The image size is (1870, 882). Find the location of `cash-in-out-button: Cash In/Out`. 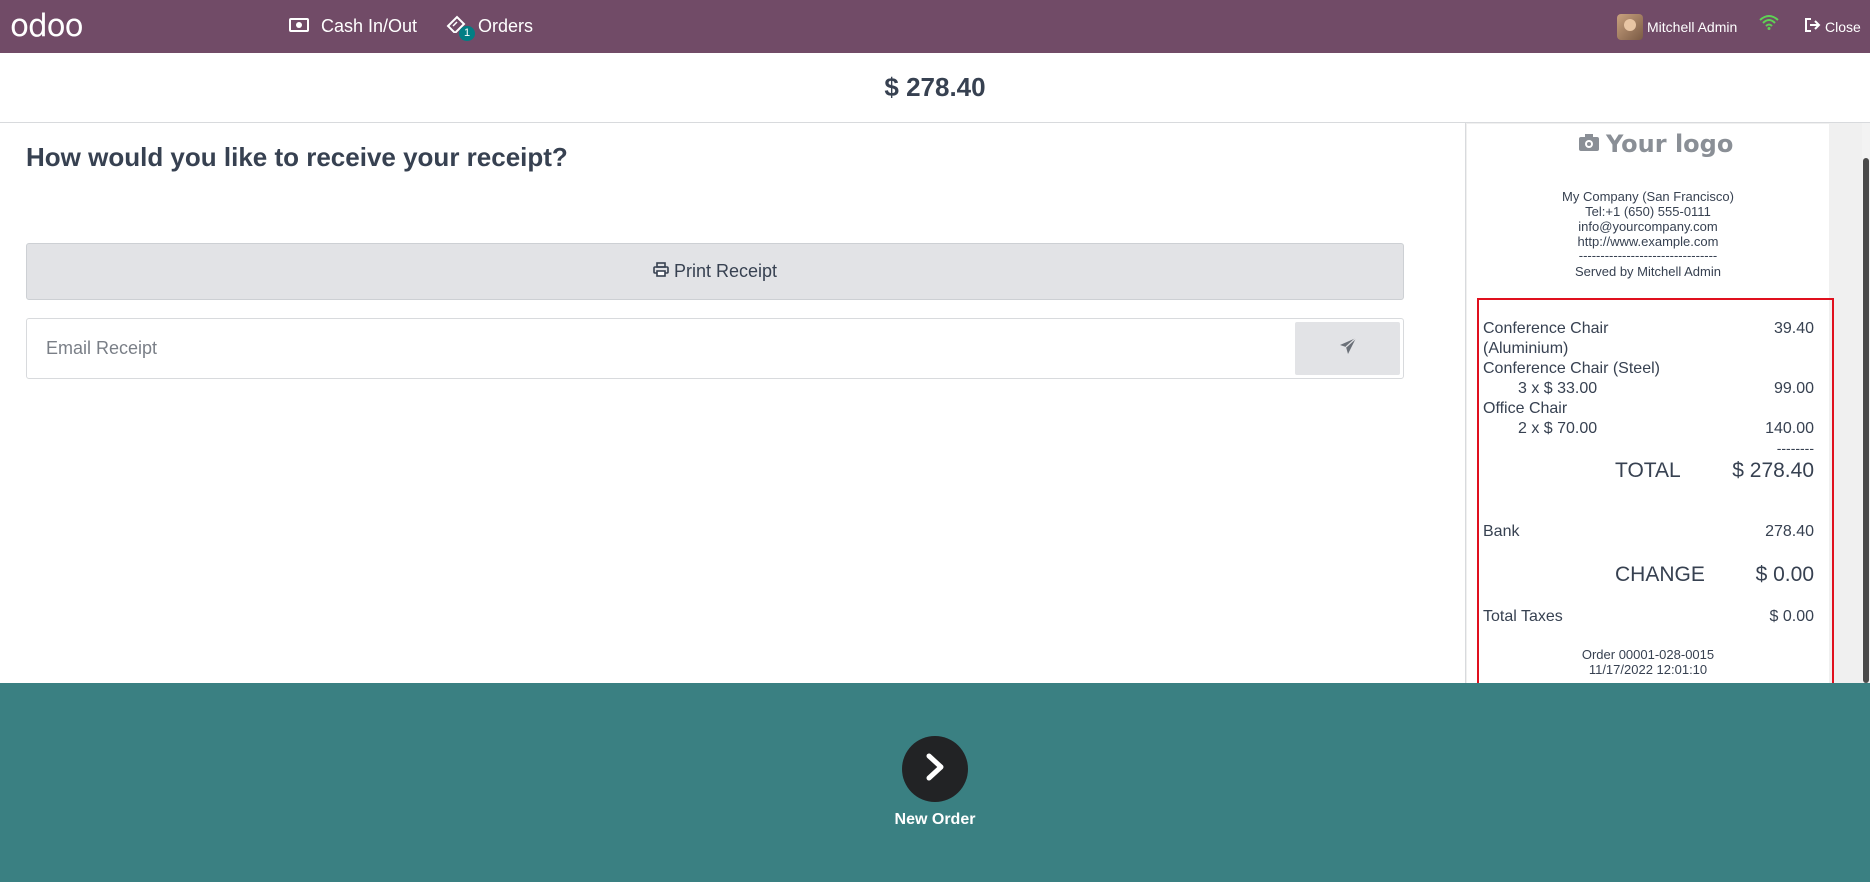

cash-in-out-button: Cash In/Out is located at coordinates (353, 26).